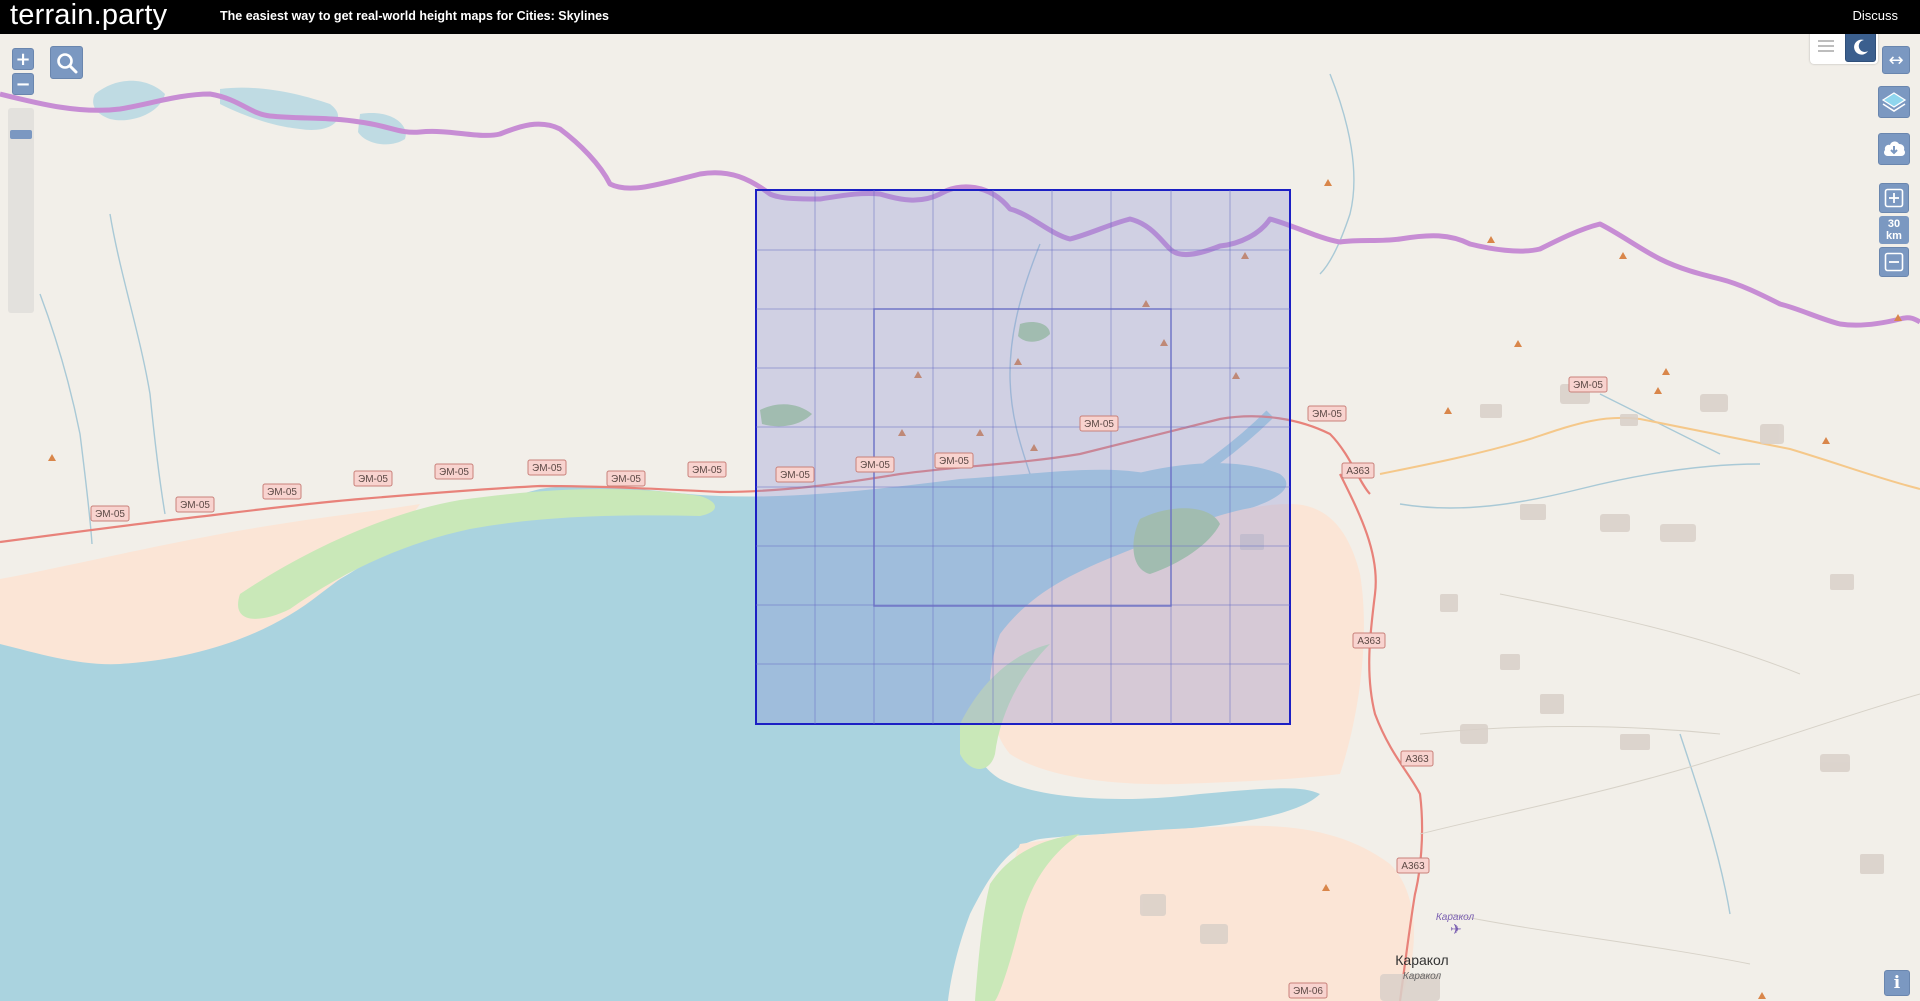 The image size is (1920, 1001). I want to click on road-shield-label: ЭМ-06, so click(1308, 991).